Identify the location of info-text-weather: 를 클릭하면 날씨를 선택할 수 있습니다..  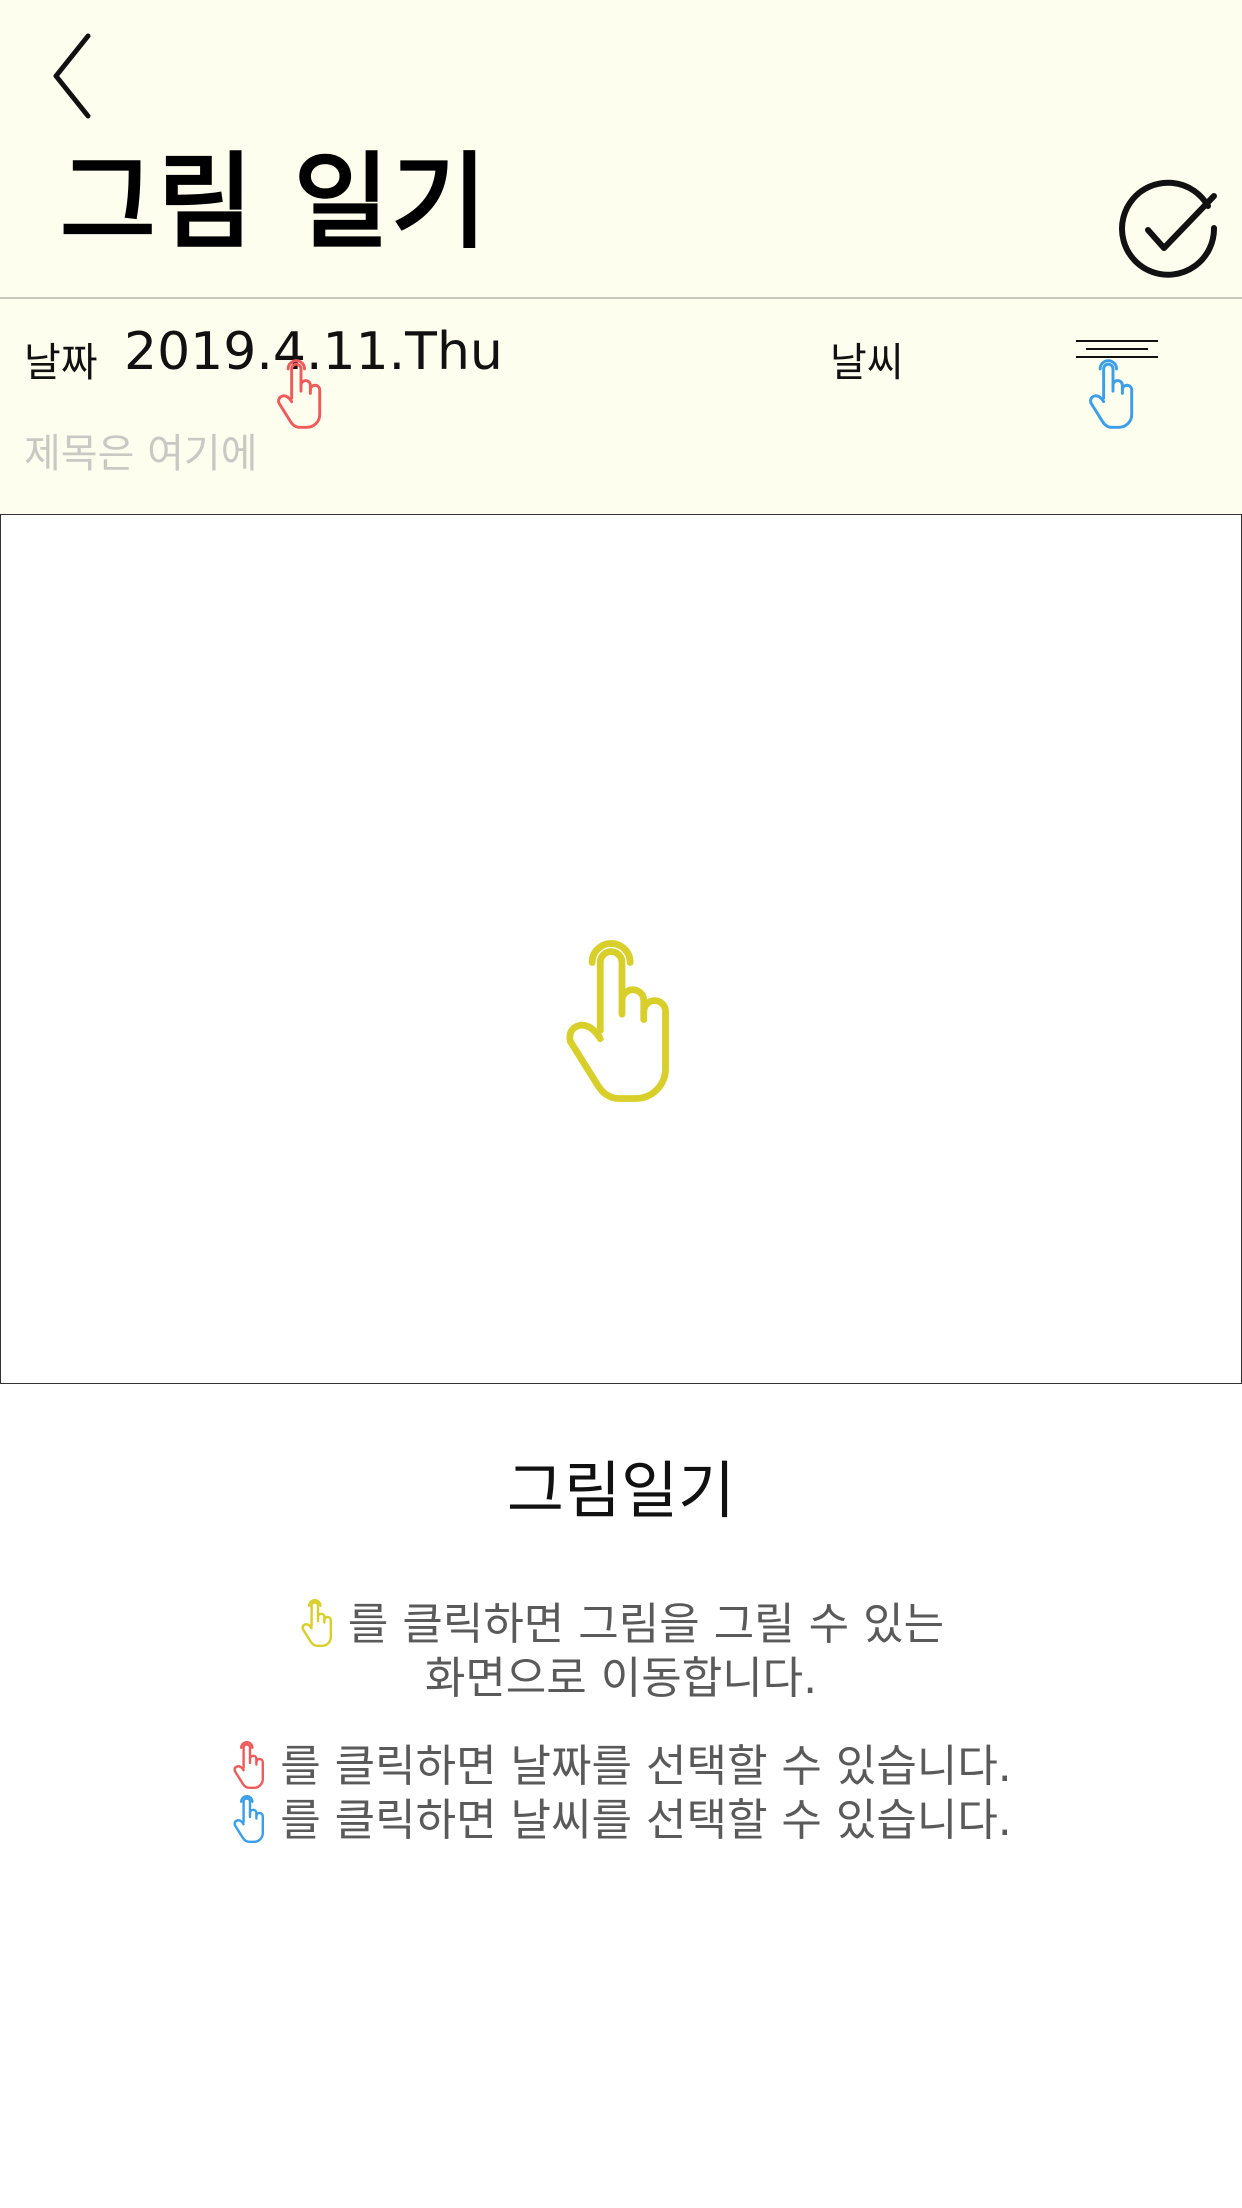
(646, 1820).